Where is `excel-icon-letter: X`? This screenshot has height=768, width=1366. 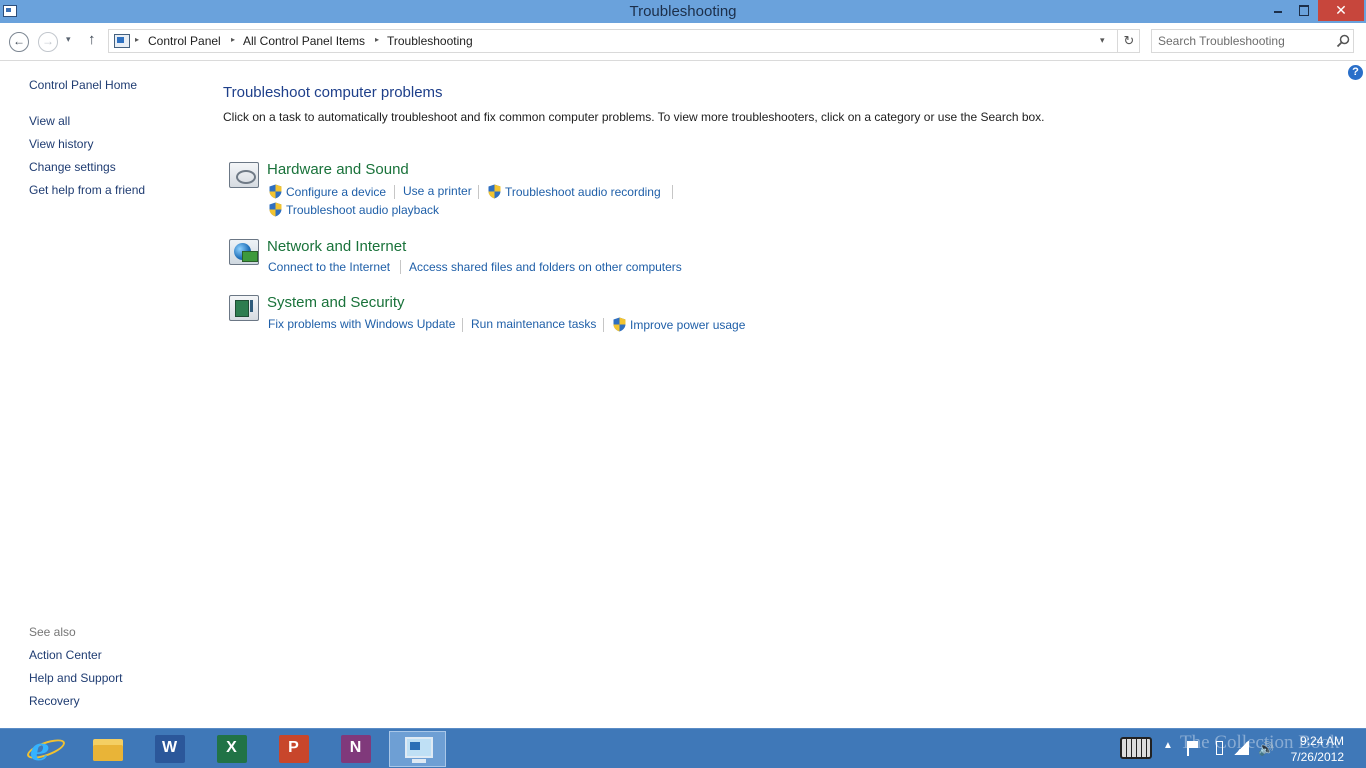 excel-icon-letter: X is located at coordinates (231, 747).